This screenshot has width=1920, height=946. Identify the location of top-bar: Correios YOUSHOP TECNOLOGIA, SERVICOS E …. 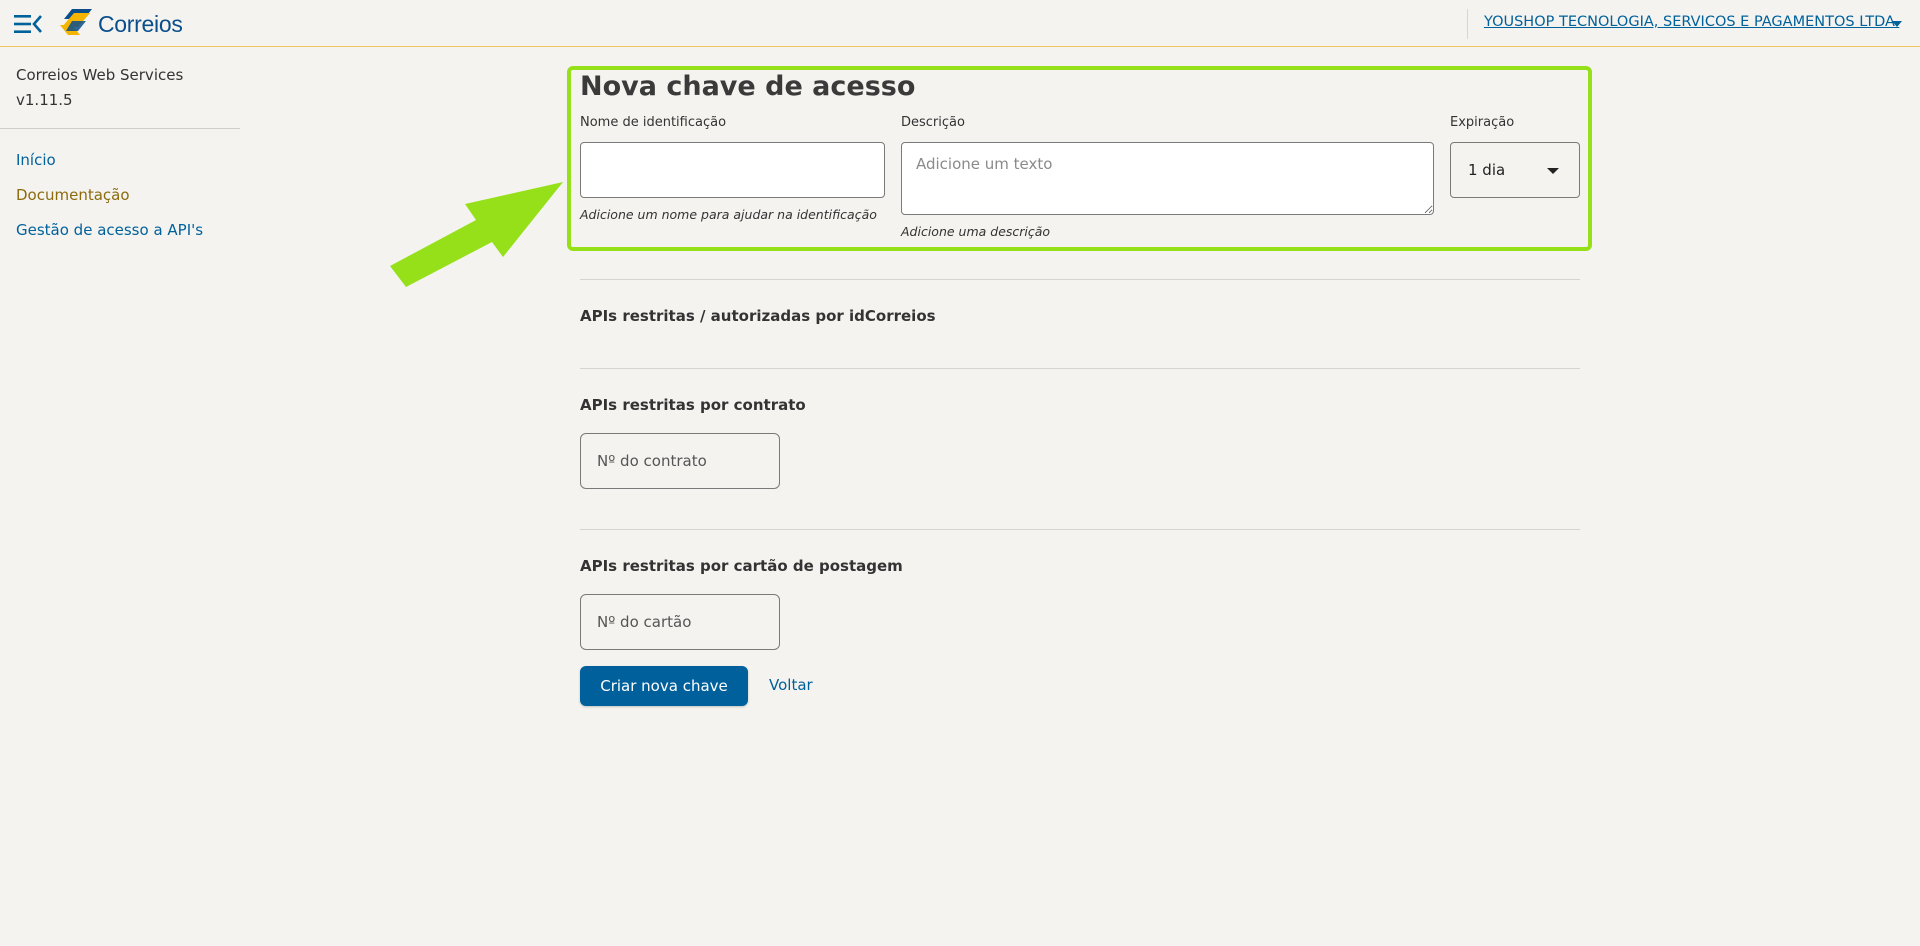
(960, 23).